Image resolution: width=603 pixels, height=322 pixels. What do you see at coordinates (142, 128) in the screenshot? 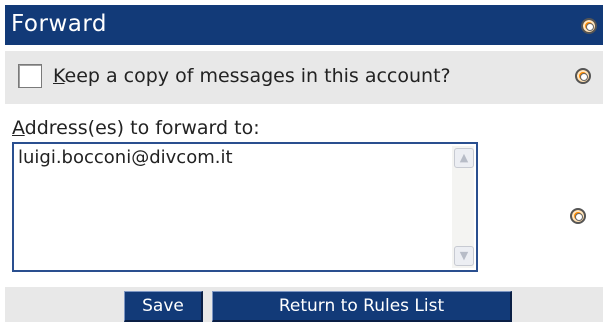
I see `forward-addresses-label-text: ddress(es) to forward to:` at bounding box center [142, 128].